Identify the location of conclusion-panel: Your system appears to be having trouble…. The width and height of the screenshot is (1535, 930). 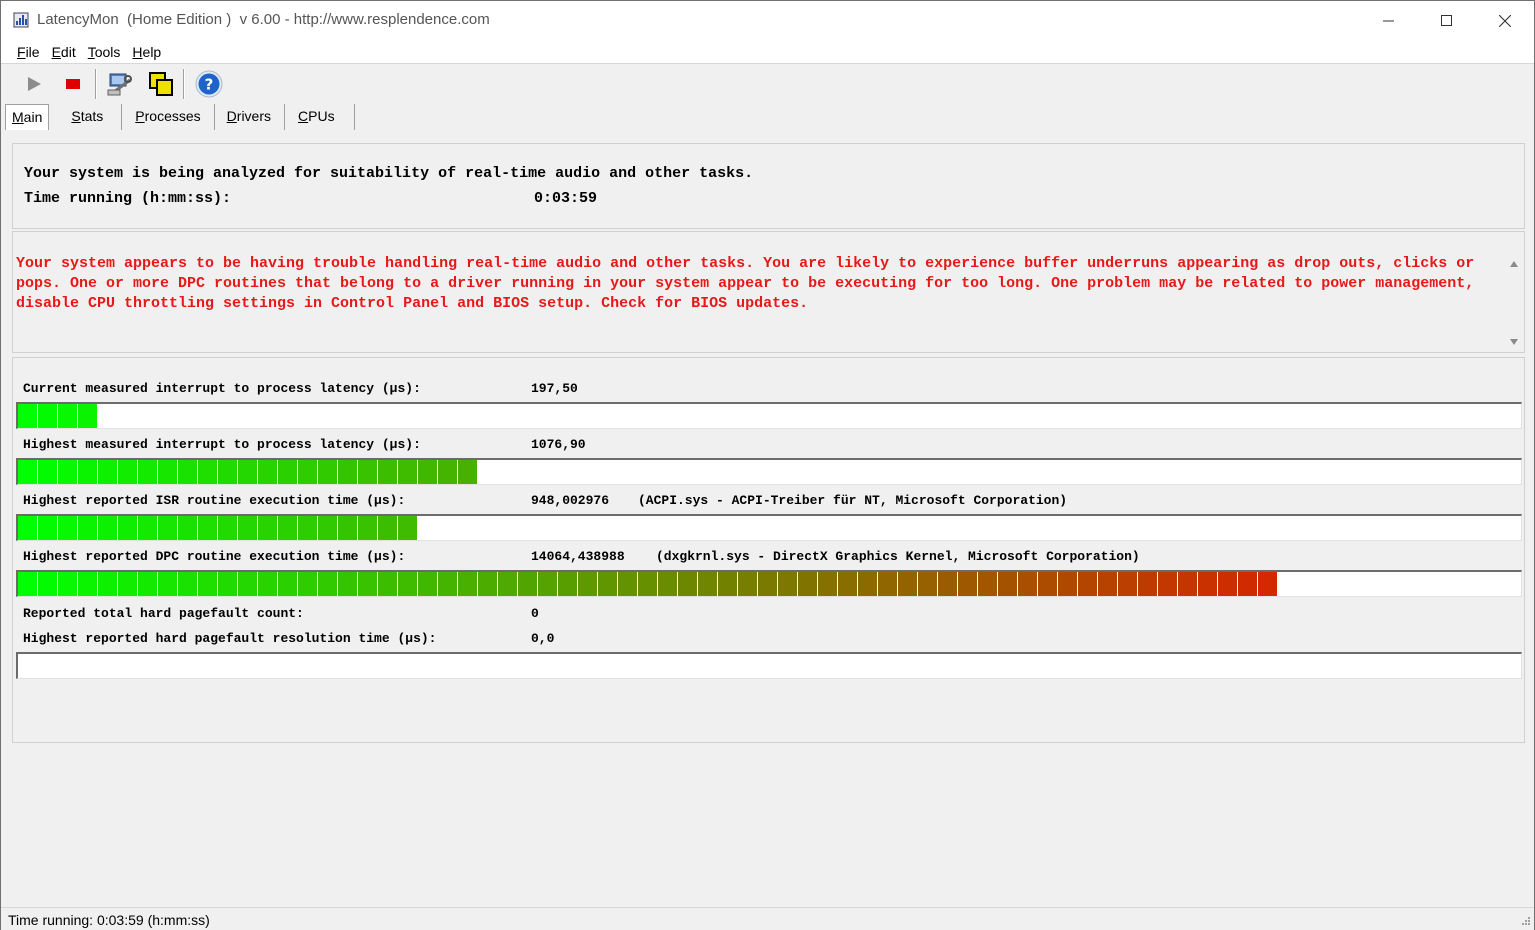
(768, 292).